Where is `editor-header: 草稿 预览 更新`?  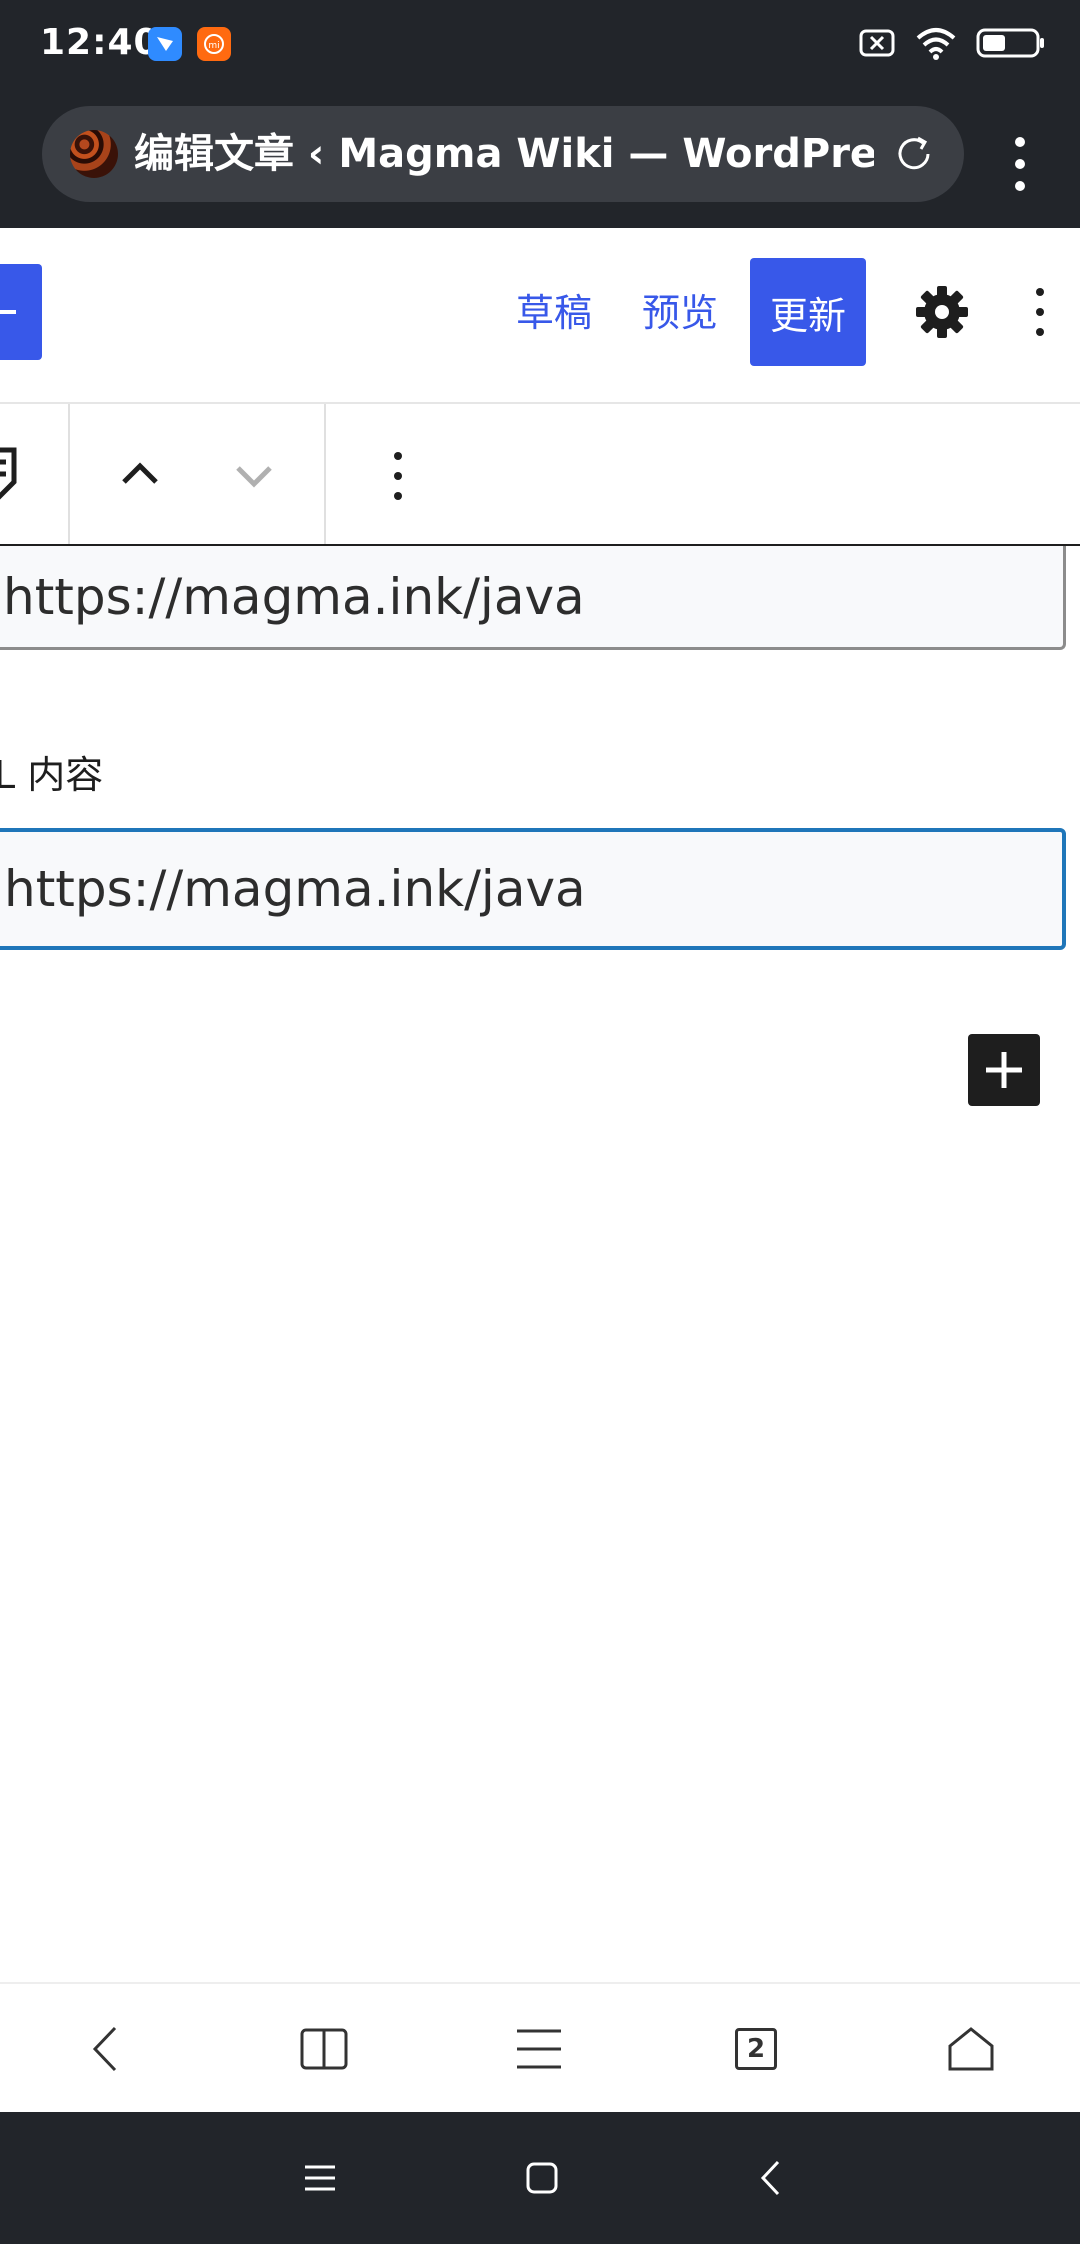 editor-header: 草稿 预览 更新 is located at coordinates (540, 316).